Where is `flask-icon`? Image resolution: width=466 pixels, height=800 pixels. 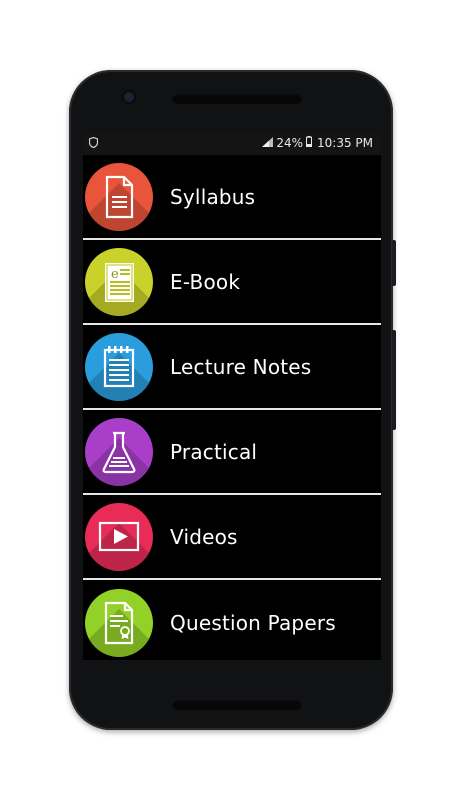
flask-icon is located at coordinates (119, 451).